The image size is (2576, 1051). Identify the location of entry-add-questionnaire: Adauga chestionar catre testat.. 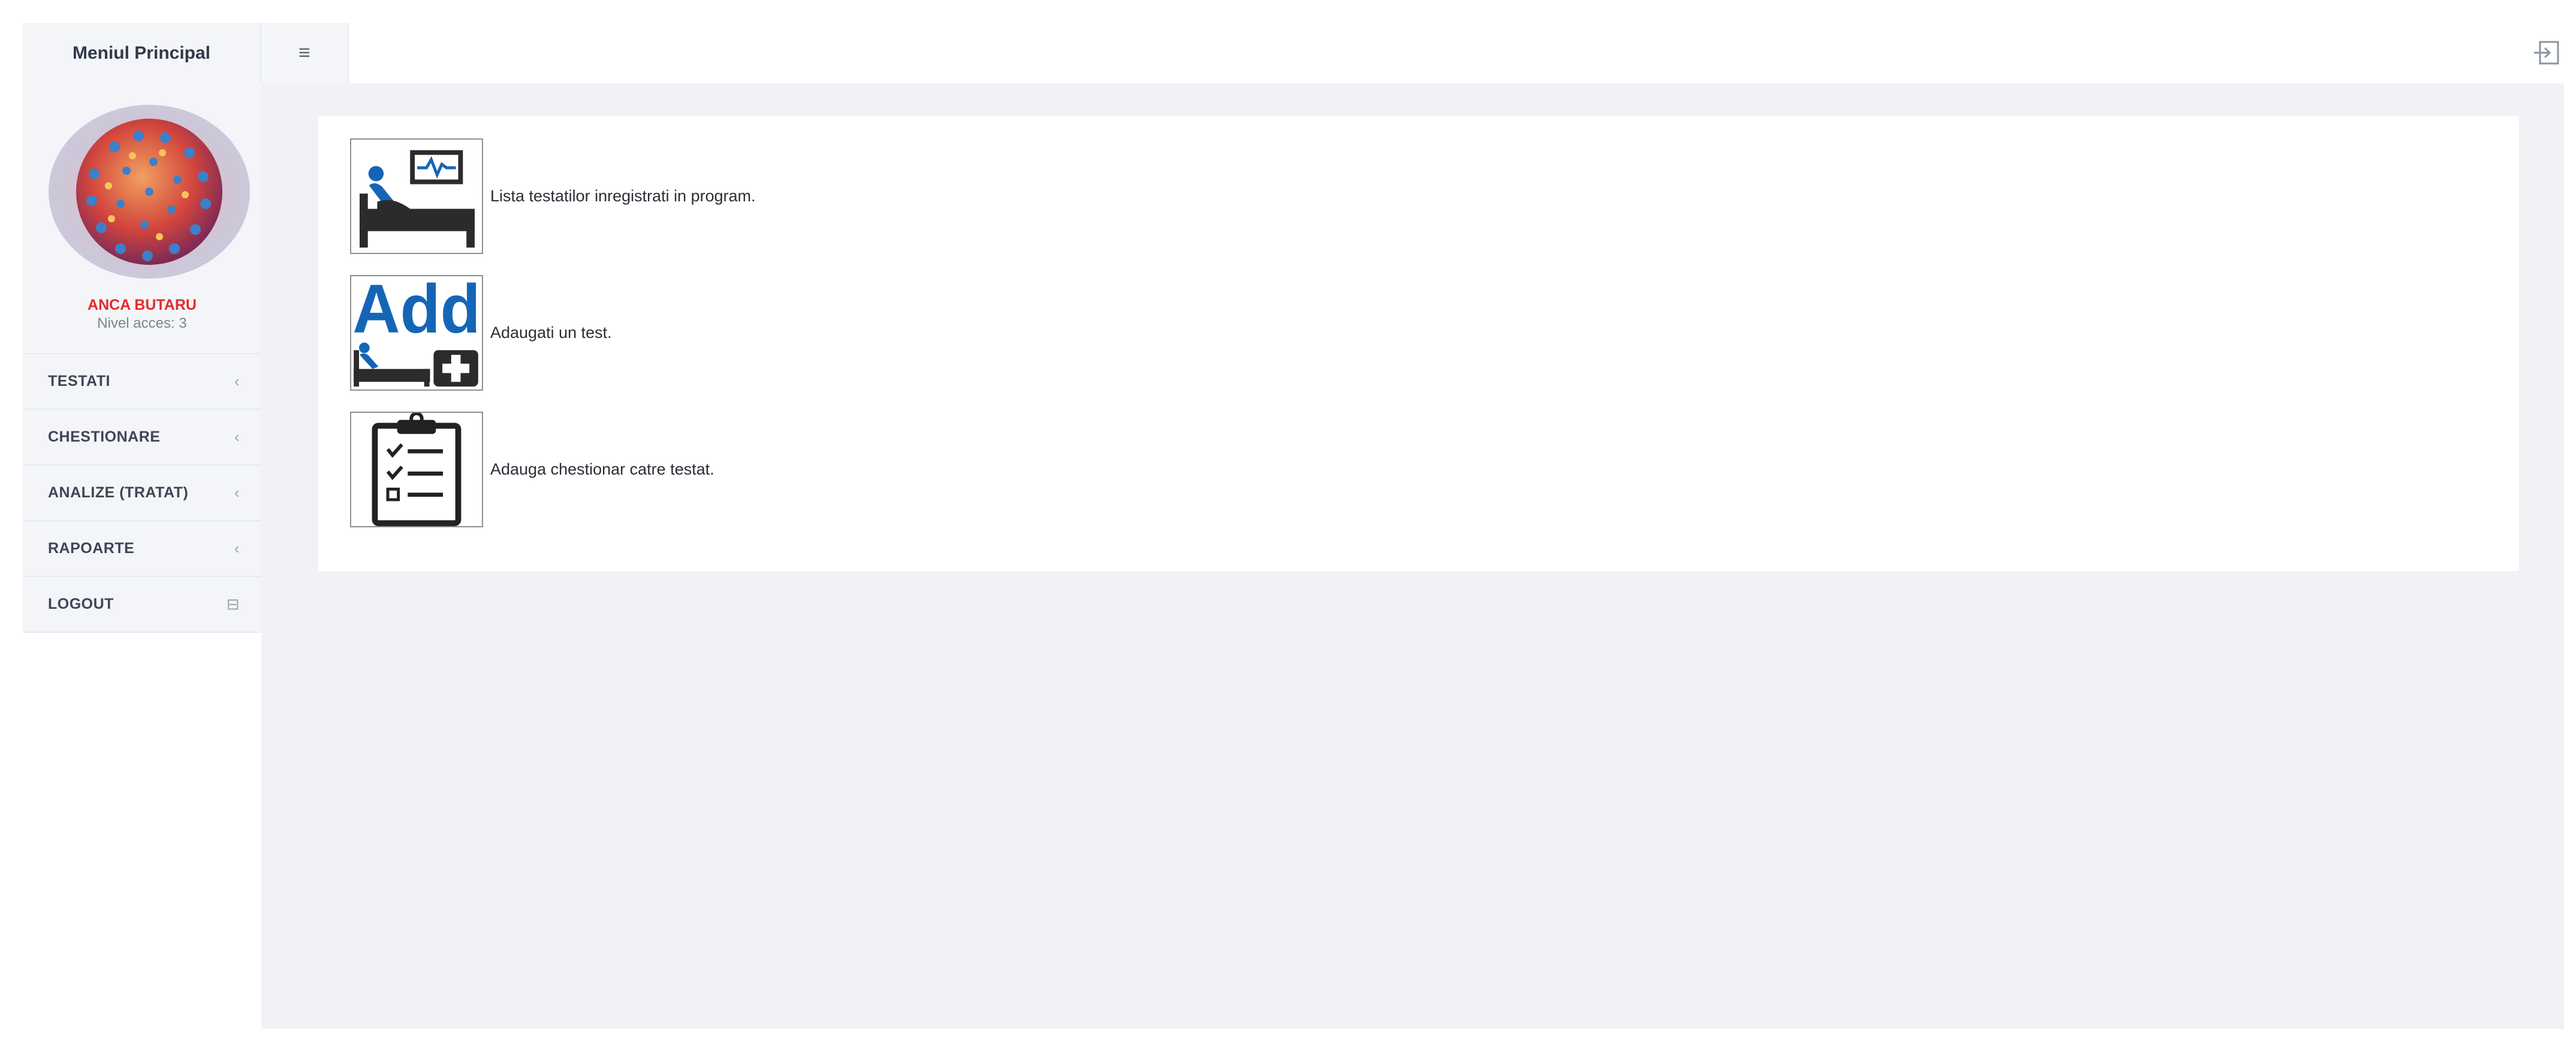
(532, 469).